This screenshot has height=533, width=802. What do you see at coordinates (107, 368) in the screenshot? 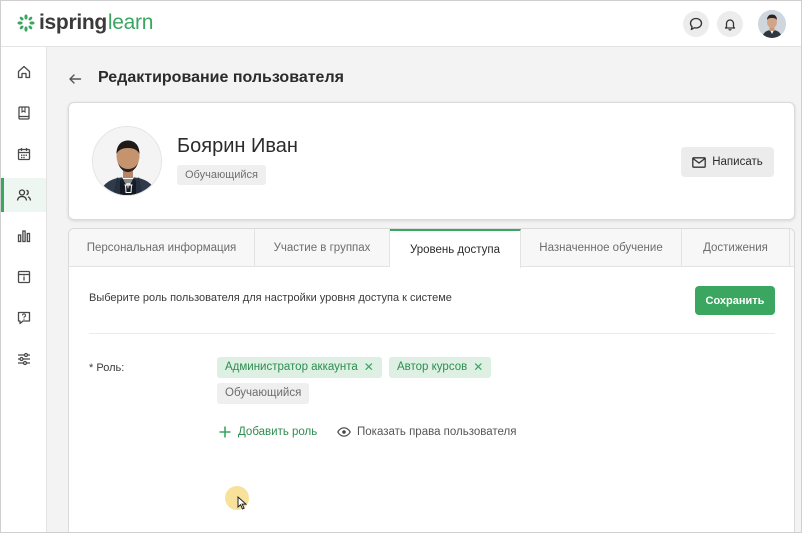
I see `role-label: * Роль:` at bounding box center [107, 368].